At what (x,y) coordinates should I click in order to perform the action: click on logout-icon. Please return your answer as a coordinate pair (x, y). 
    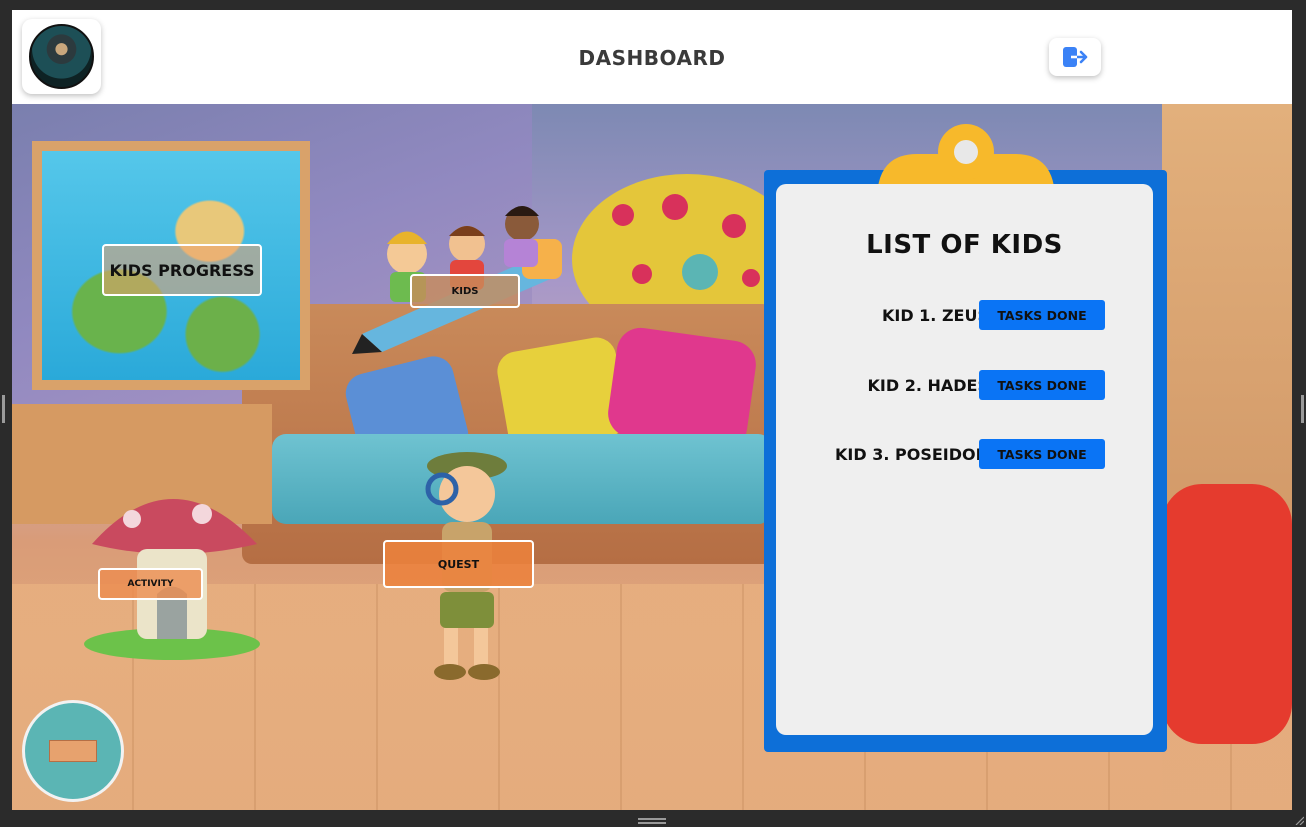
    Looking at the image, I should click on (1075, 57).